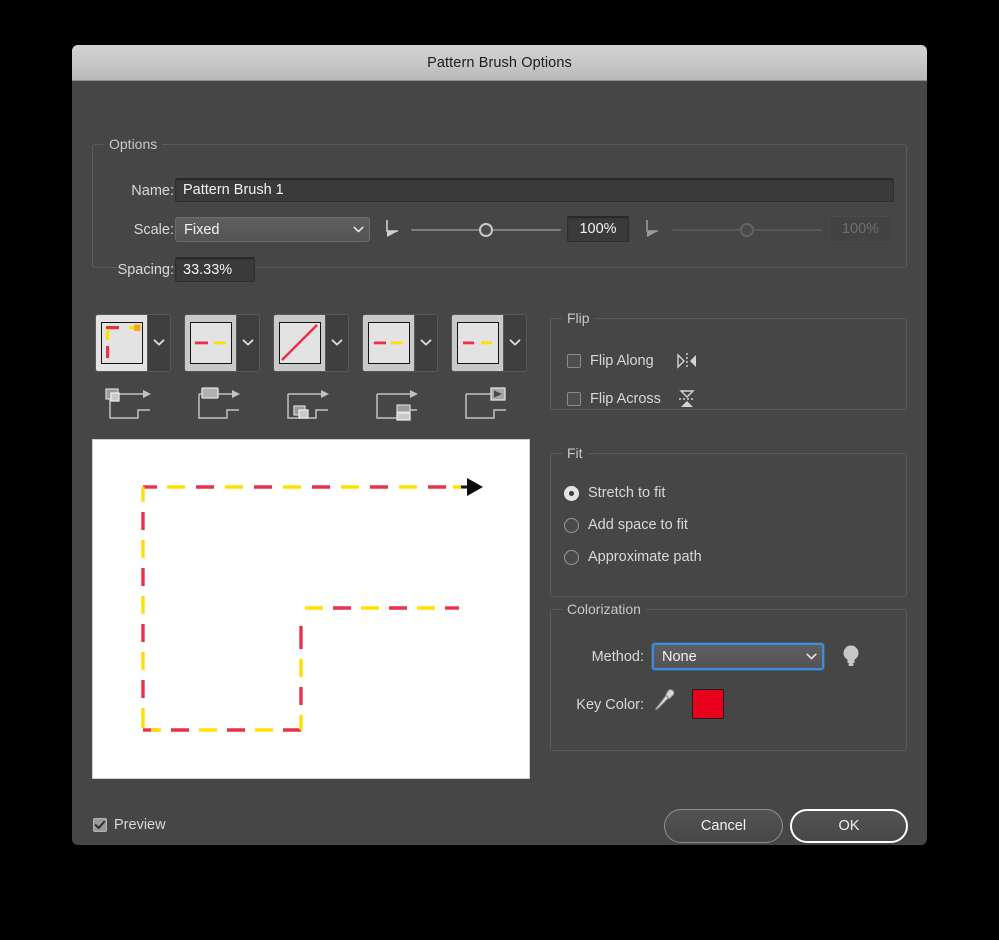  Describe the element at coordinates (308, 406) in the screenshot. I see `inner-corner-tile-icon` at that location.